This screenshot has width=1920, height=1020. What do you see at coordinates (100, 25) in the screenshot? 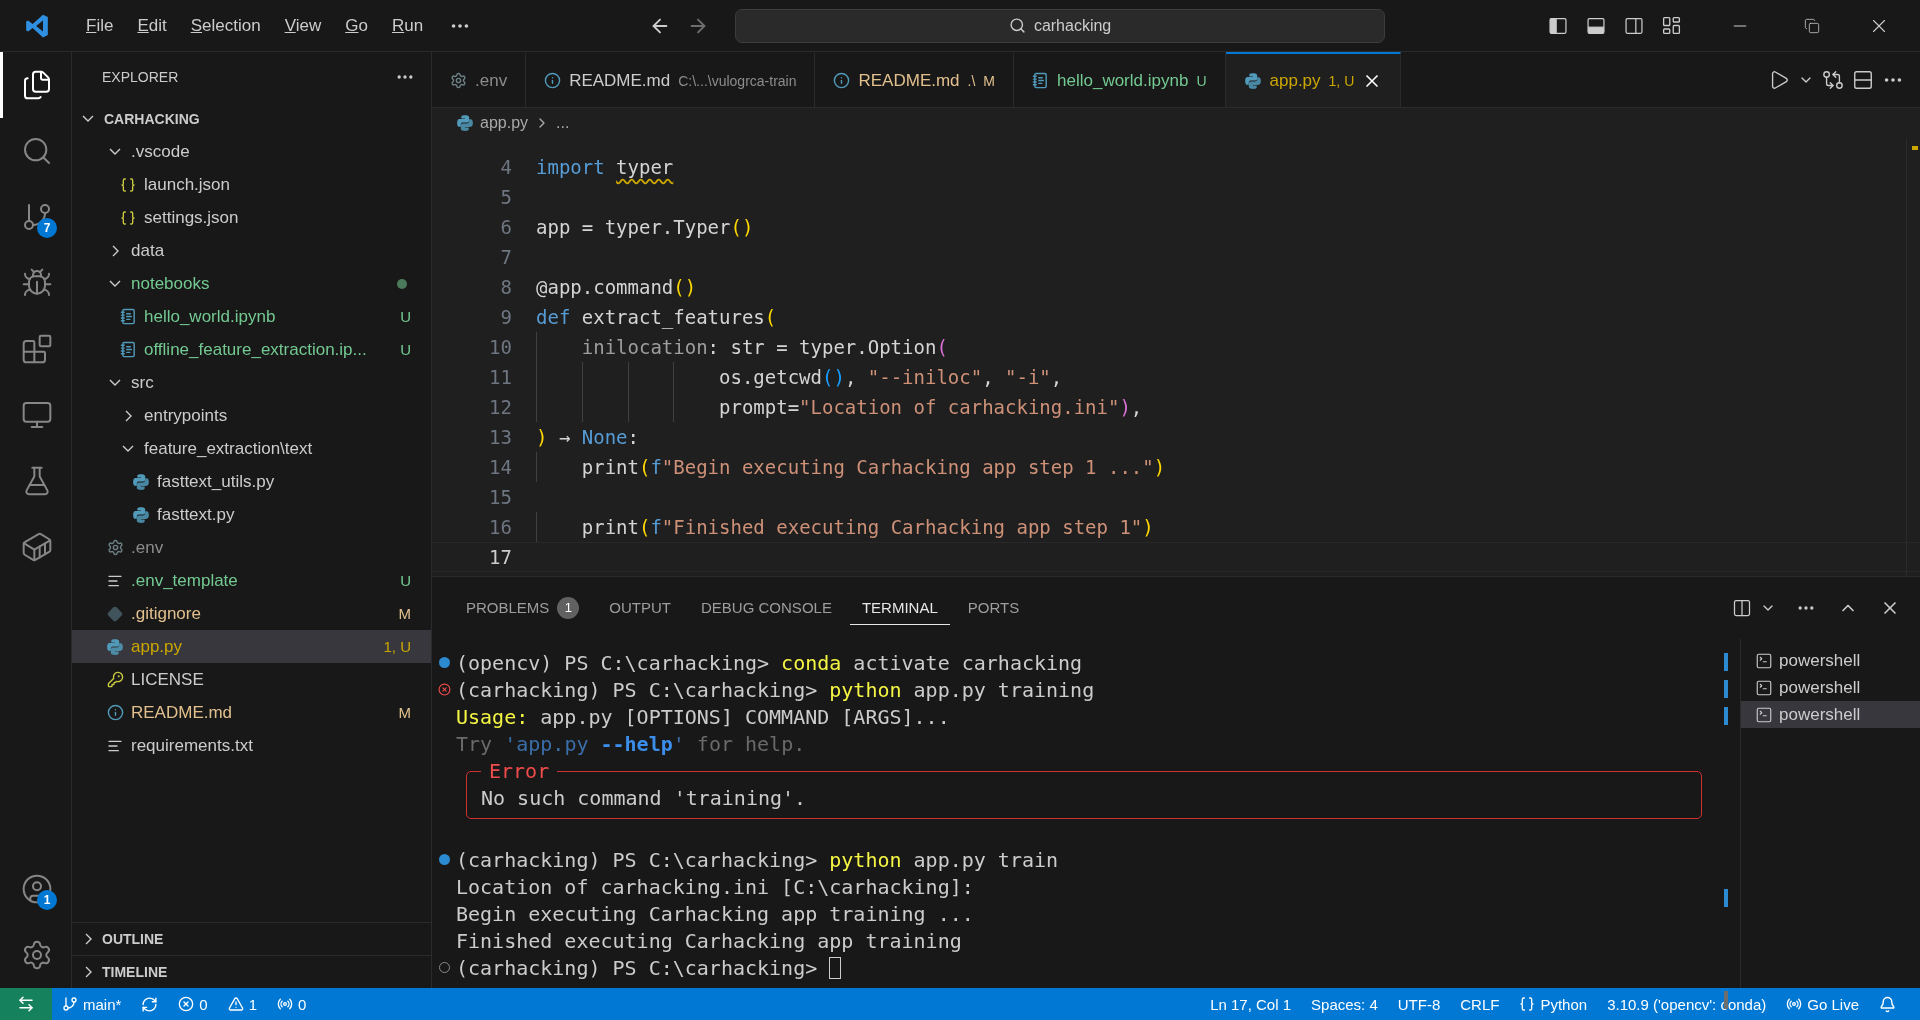
I see `menu-item: File` at bounding box center [100, 25].